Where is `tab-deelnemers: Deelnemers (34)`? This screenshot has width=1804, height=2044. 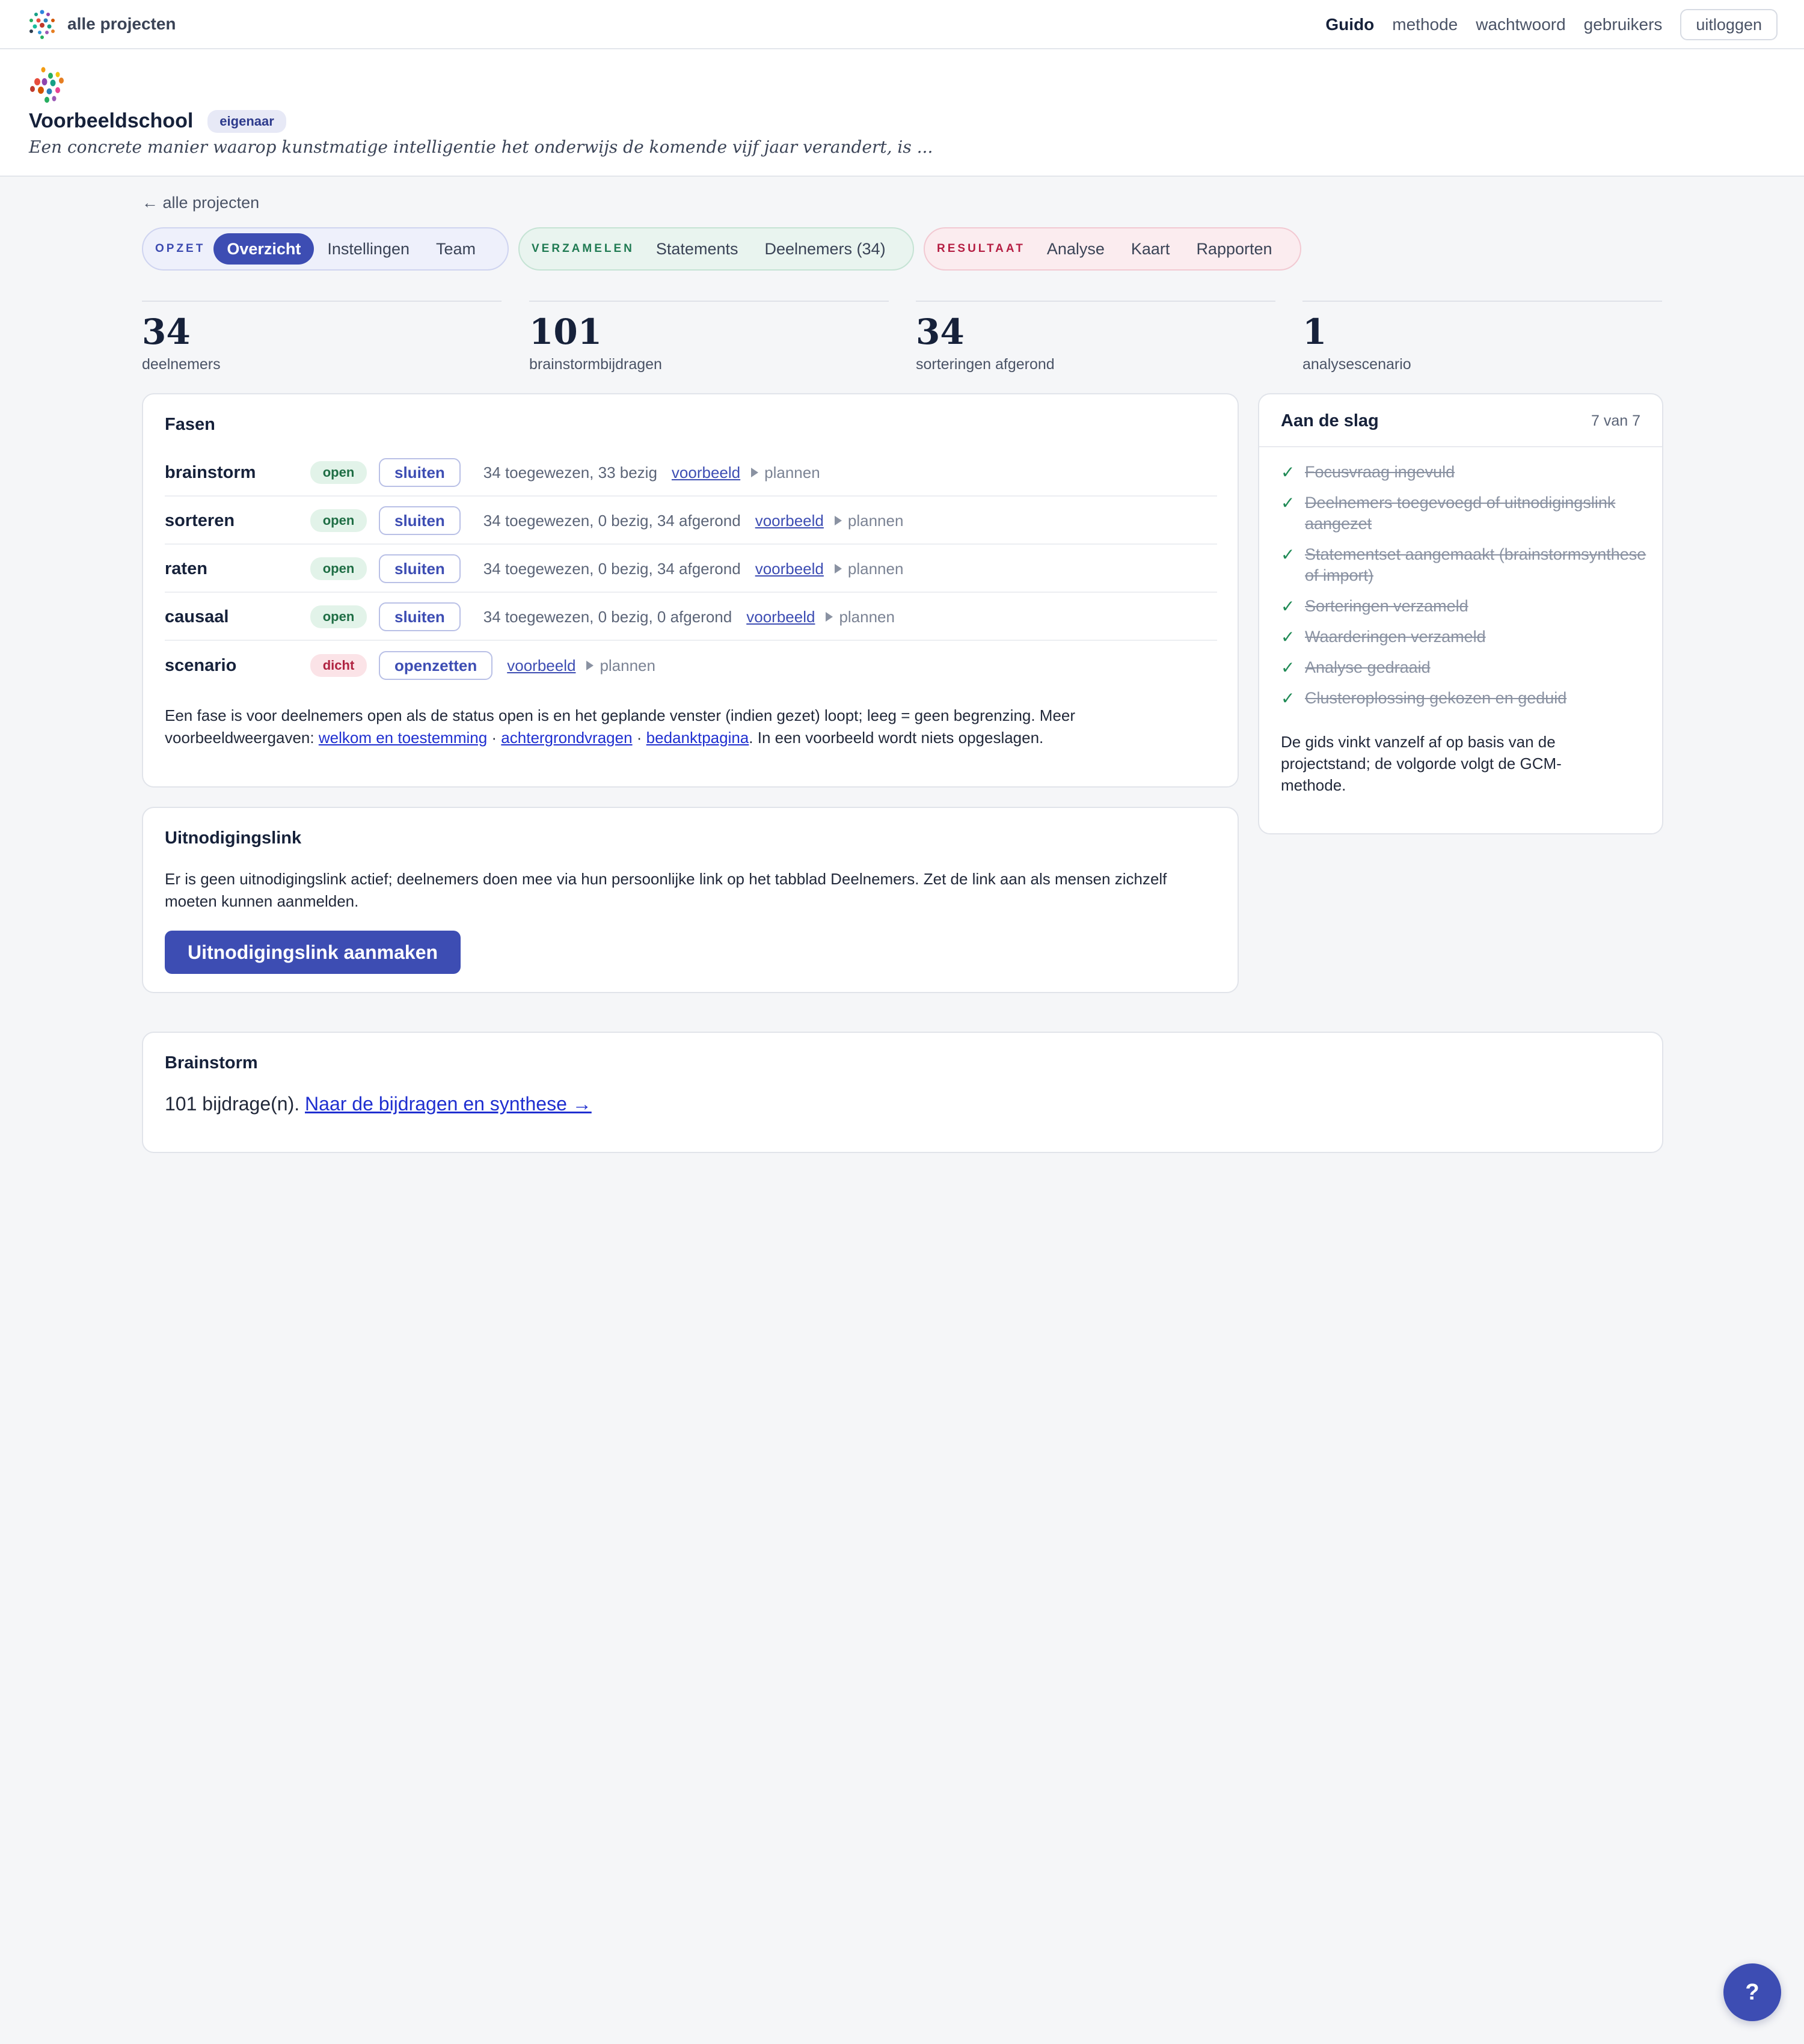 tab-deelnemers: Deelnemers (34) is located at coordinates (825, 249).